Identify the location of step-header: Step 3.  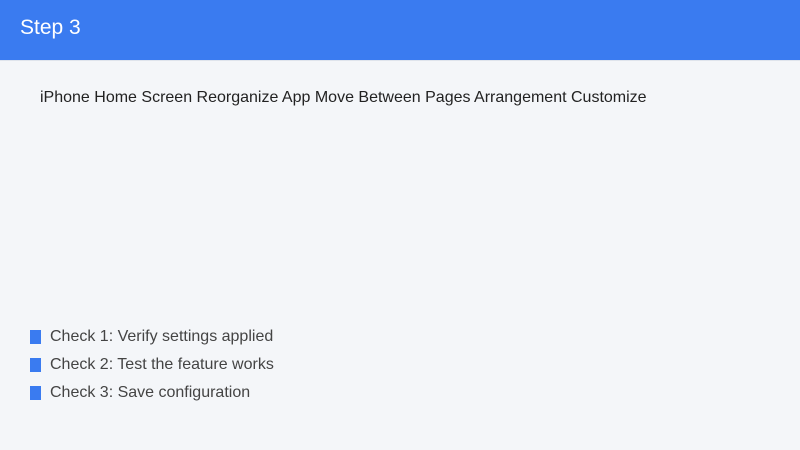
(400, 30).